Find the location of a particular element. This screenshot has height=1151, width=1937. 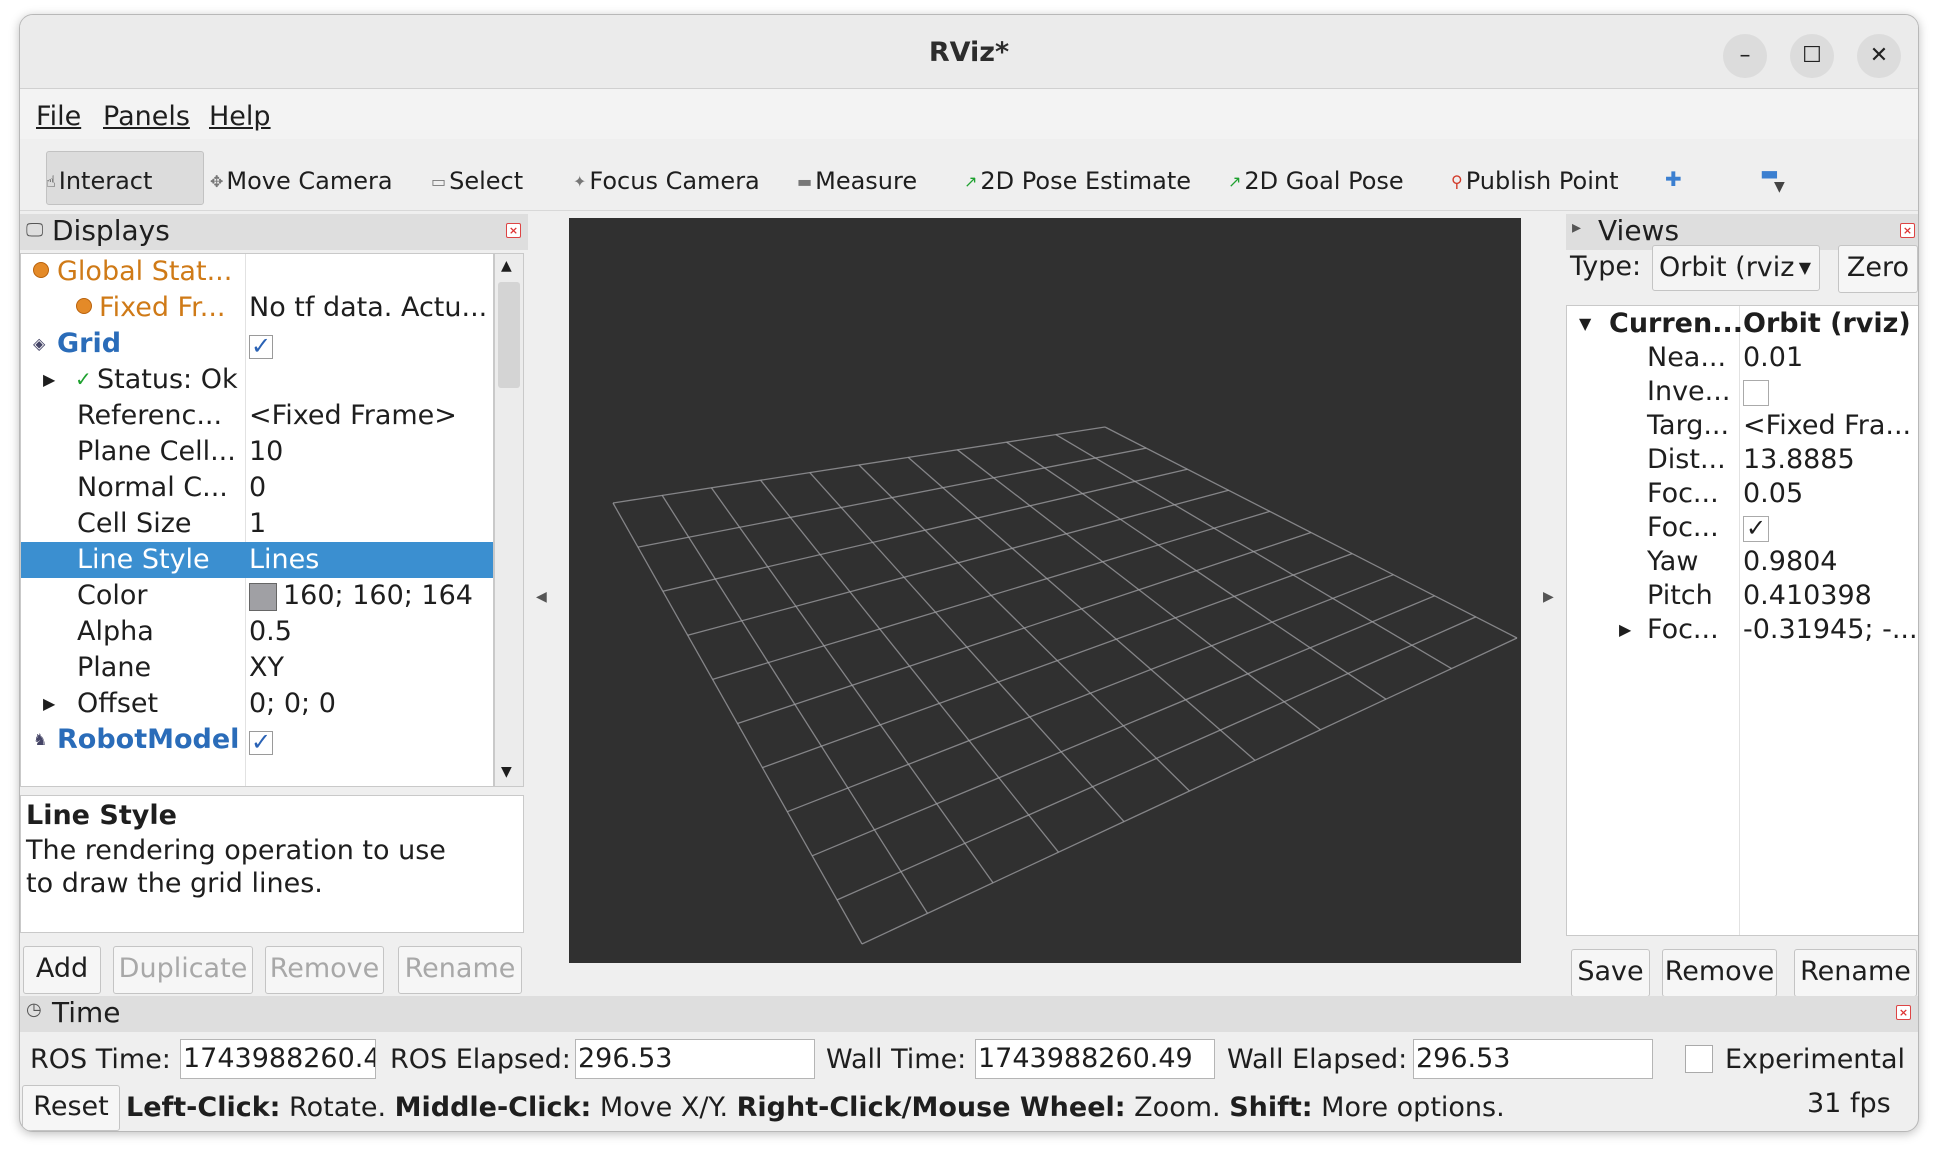

close-button: ✕ is located at coordinates (1879, 56).